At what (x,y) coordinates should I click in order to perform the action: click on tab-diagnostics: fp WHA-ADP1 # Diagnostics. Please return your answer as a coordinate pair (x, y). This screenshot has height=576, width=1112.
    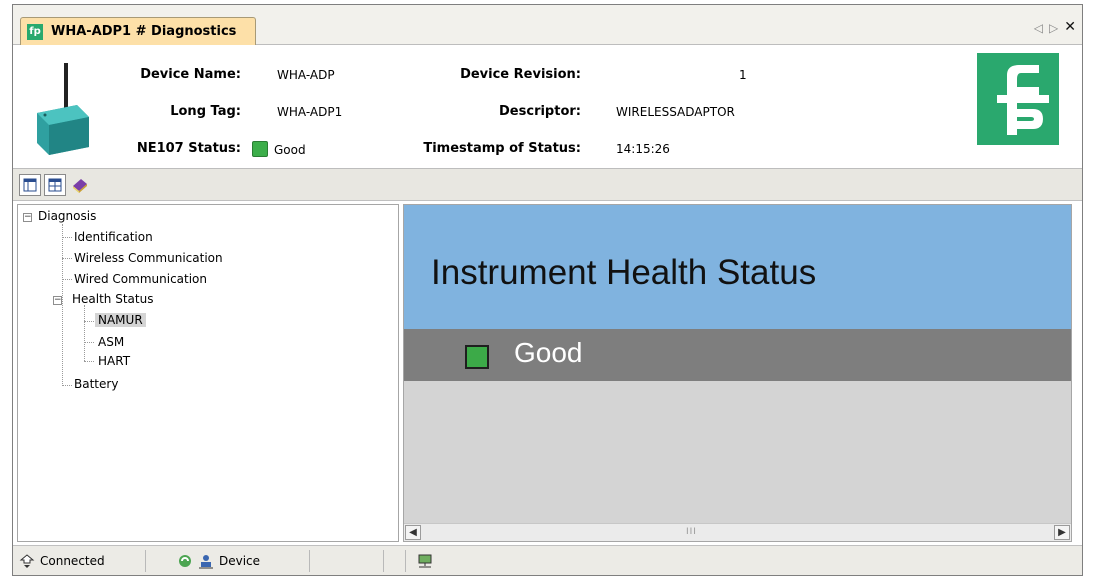
    Looking at the image, I should click on (138, 31).